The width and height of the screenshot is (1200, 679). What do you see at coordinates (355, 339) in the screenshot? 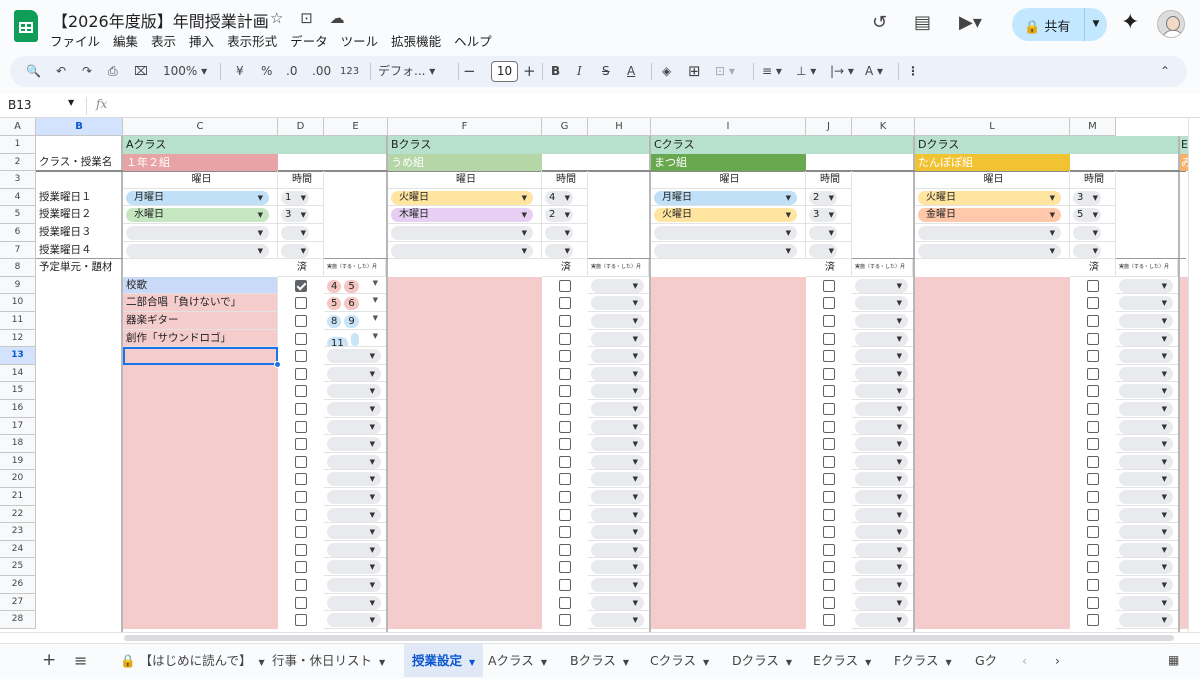
I see `month-dropdown-cell: 11 ▼` at bounding box center [355, 339].